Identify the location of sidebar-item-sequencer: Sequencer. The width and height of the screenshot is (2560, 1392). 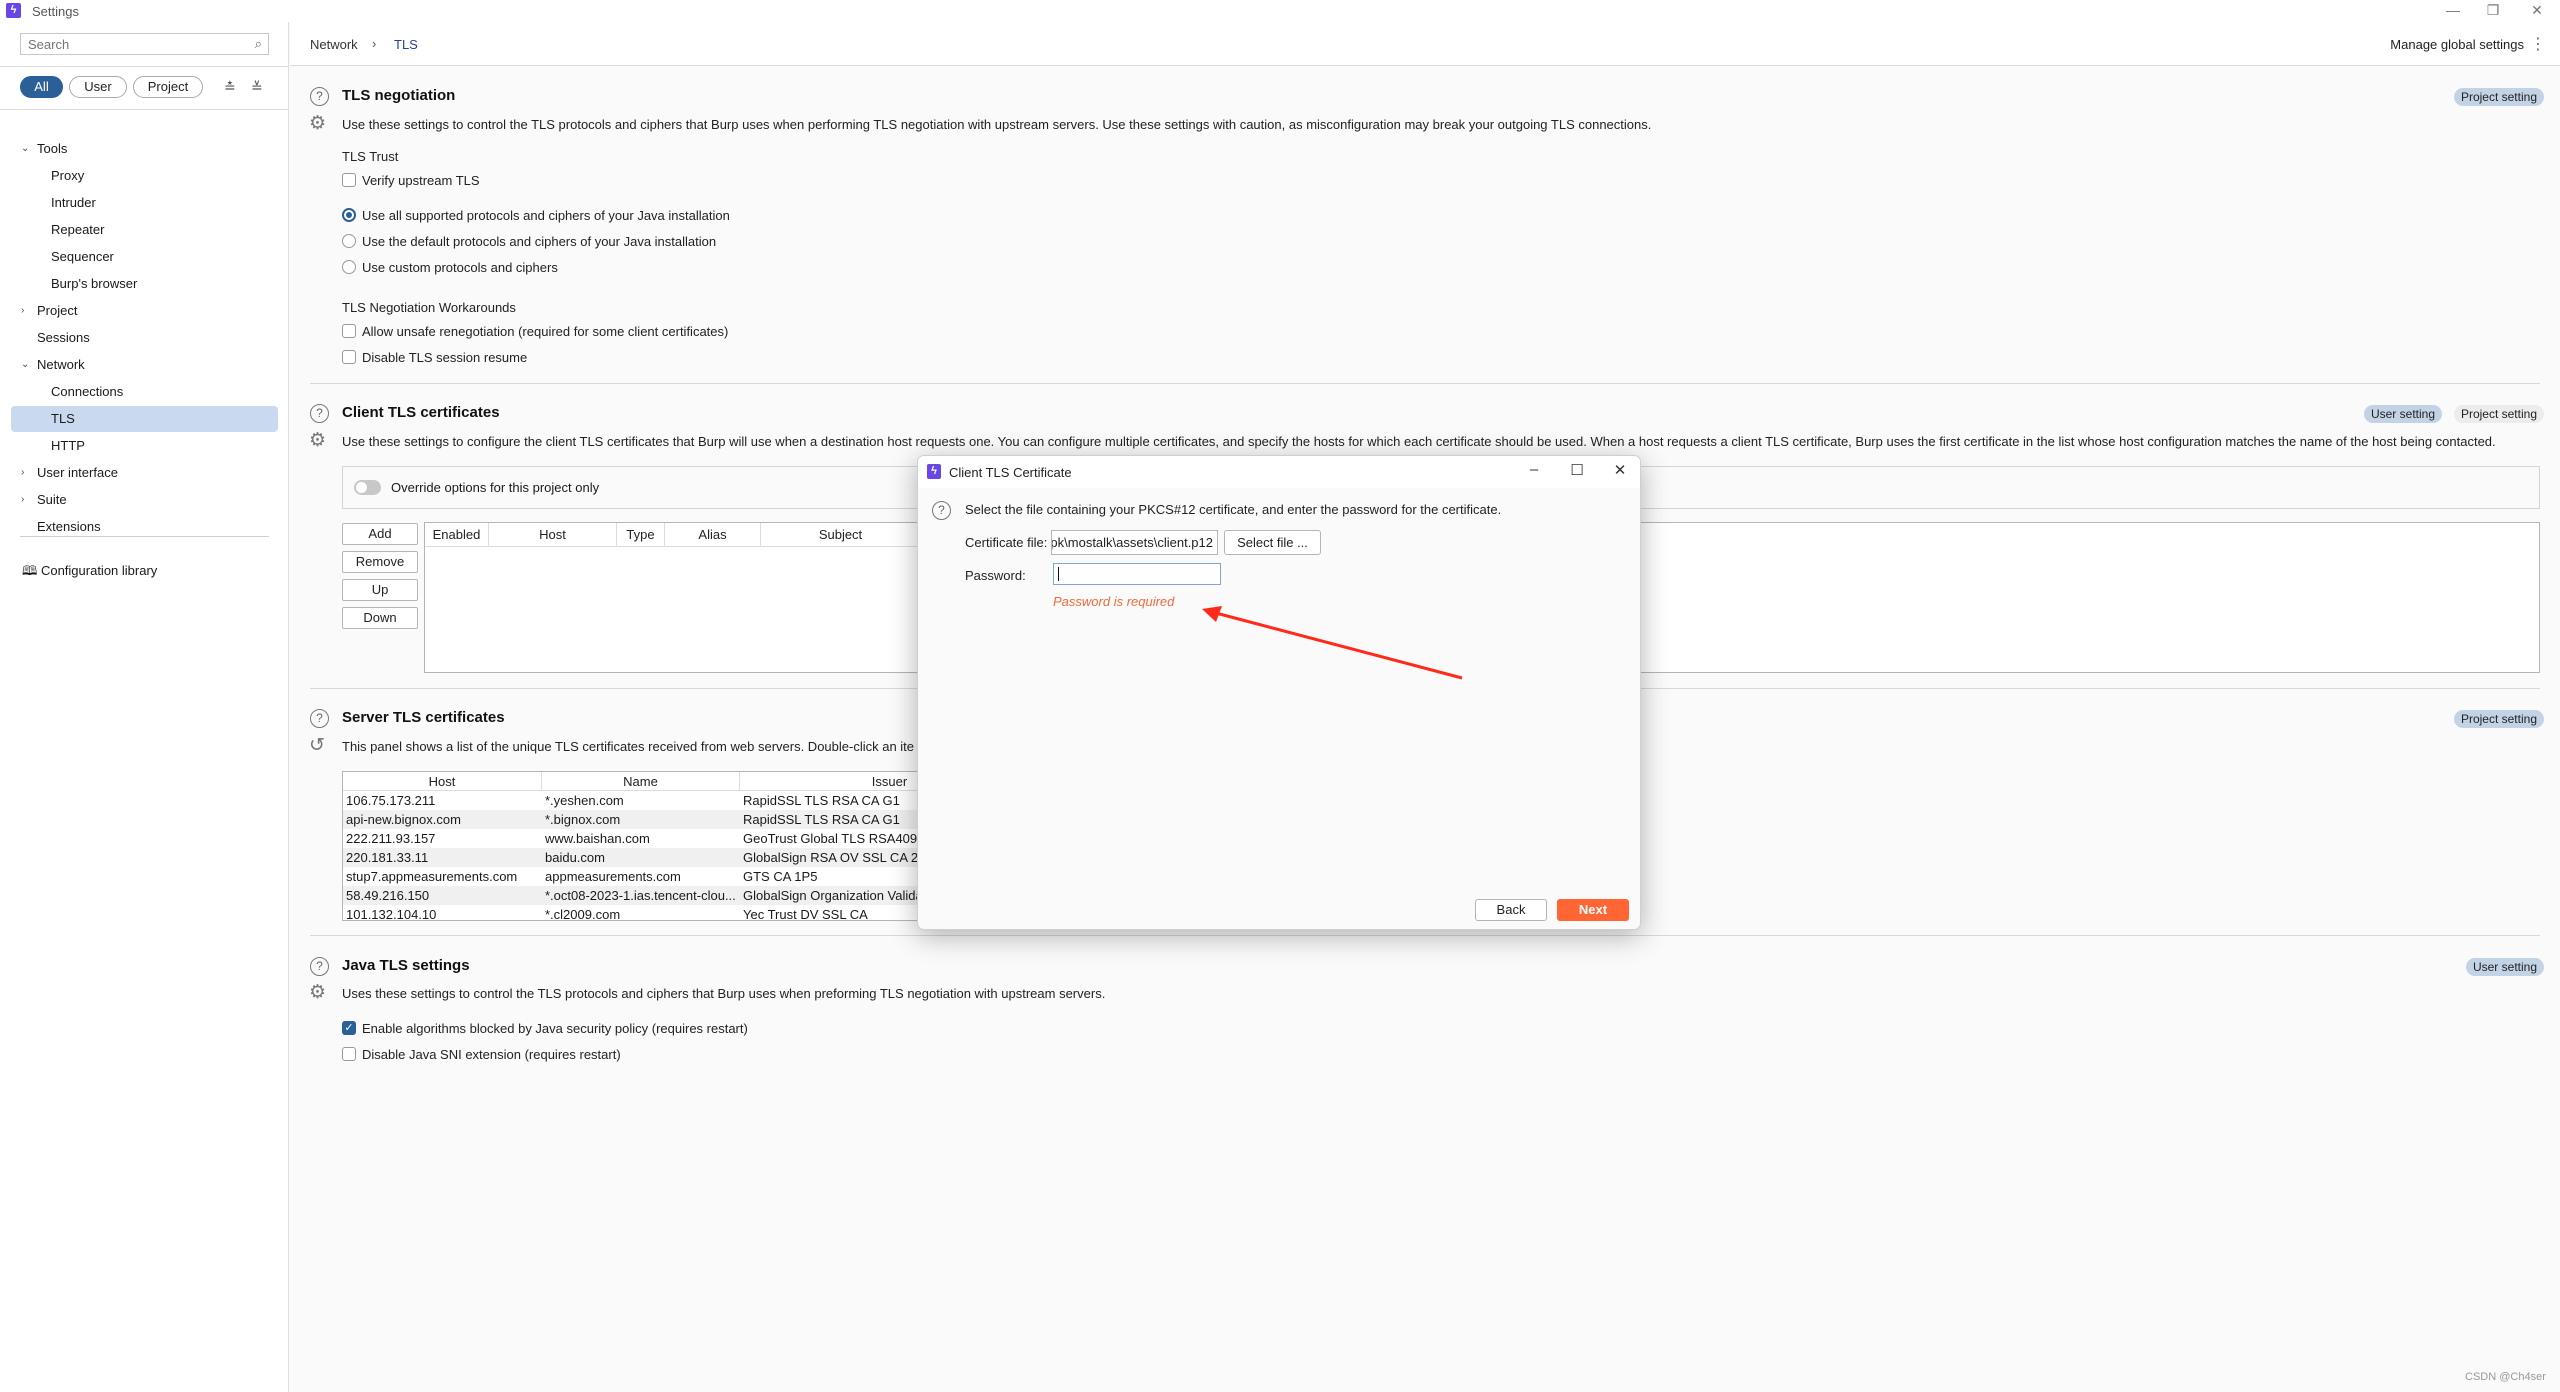
(144, 257).